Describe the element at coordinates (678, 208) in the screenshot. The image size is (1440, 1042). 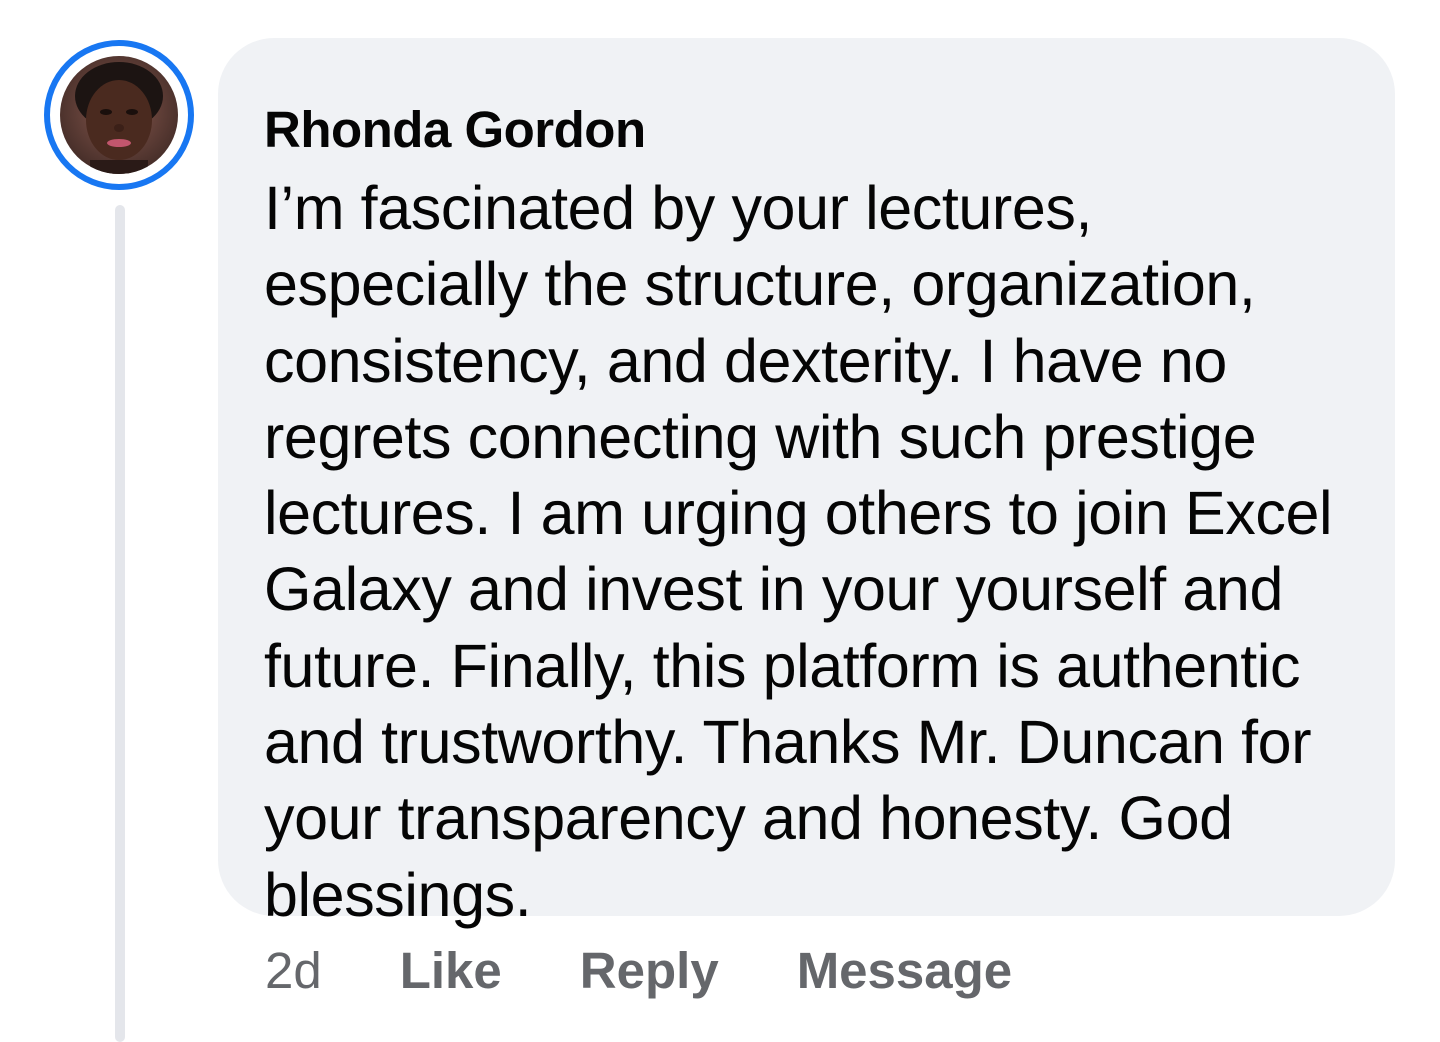
I see `comment-text-line: I’m fascinated by your lectures,` at that location.